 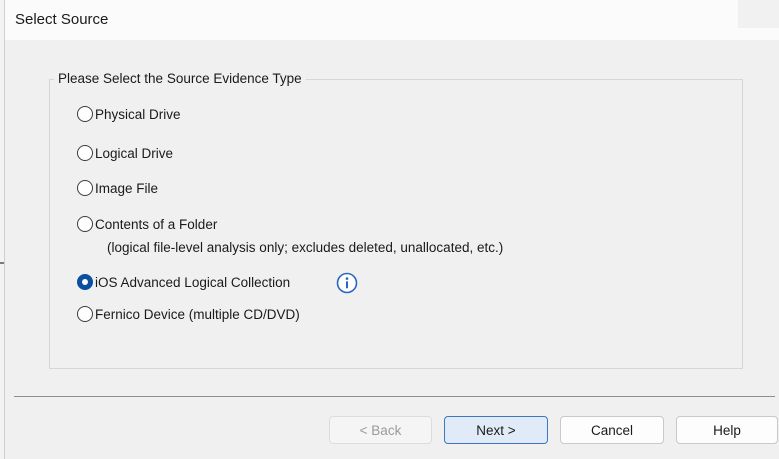 I want to click on radio-contents-of-folder, so click(x=85, y=224).